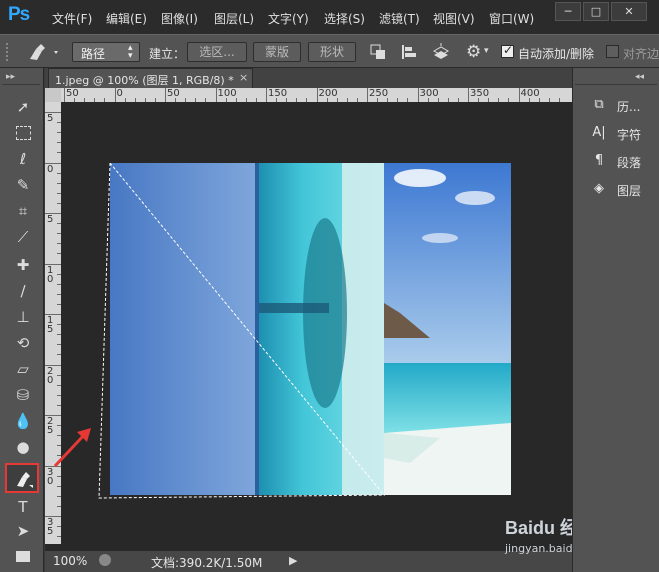 The height and width of the screenshot is (572, 659). I want to click on menu-select: 选择(S), so click(344, 18).